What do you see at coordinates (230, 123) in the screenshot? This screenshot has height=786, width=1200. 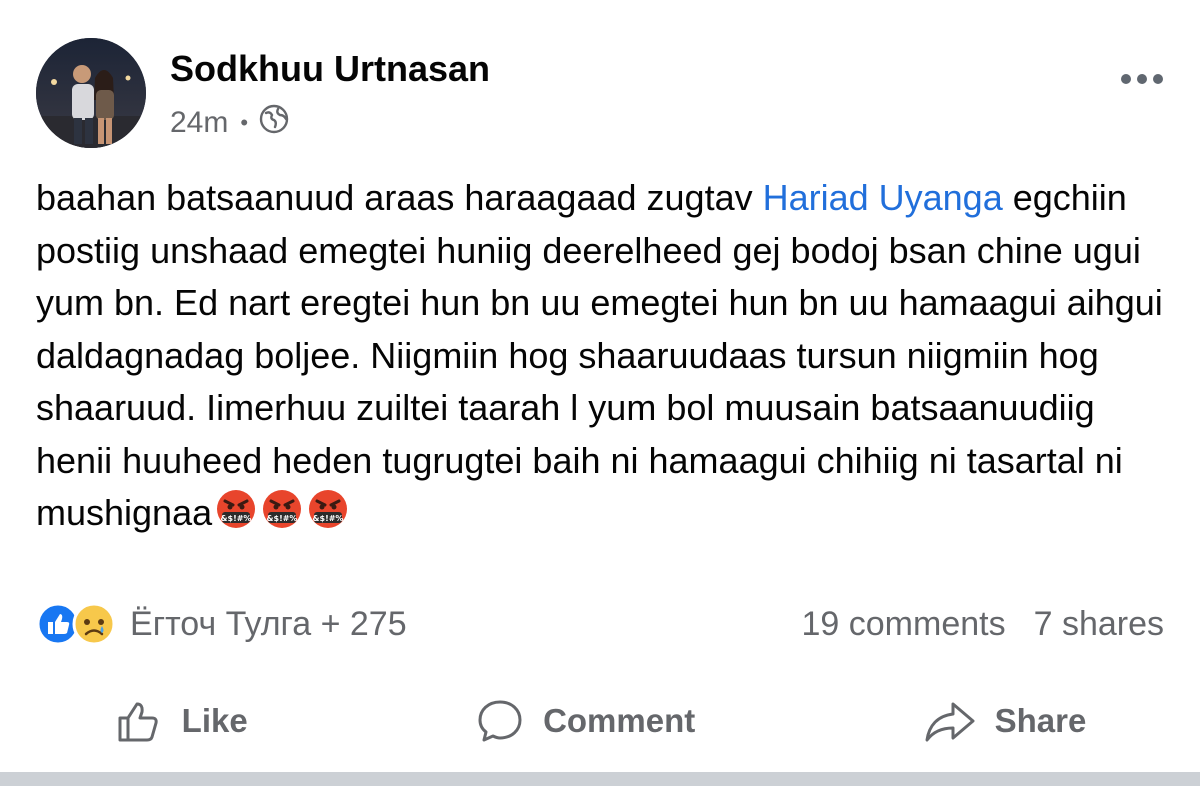 I see `post-meta: 24m •` at bounding box center [230, 123].